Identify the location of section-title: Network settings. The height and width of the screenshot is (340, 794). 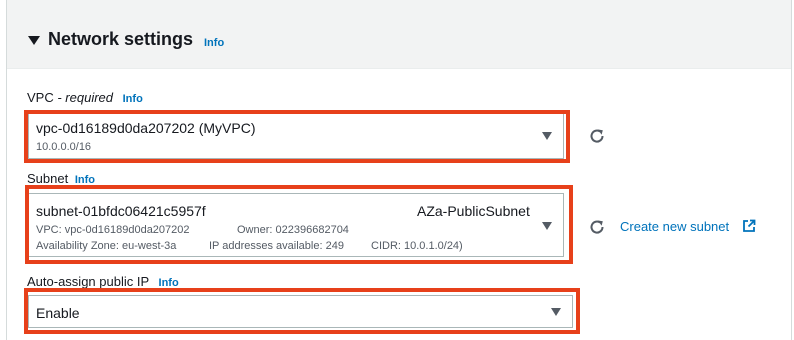
(121, 39).